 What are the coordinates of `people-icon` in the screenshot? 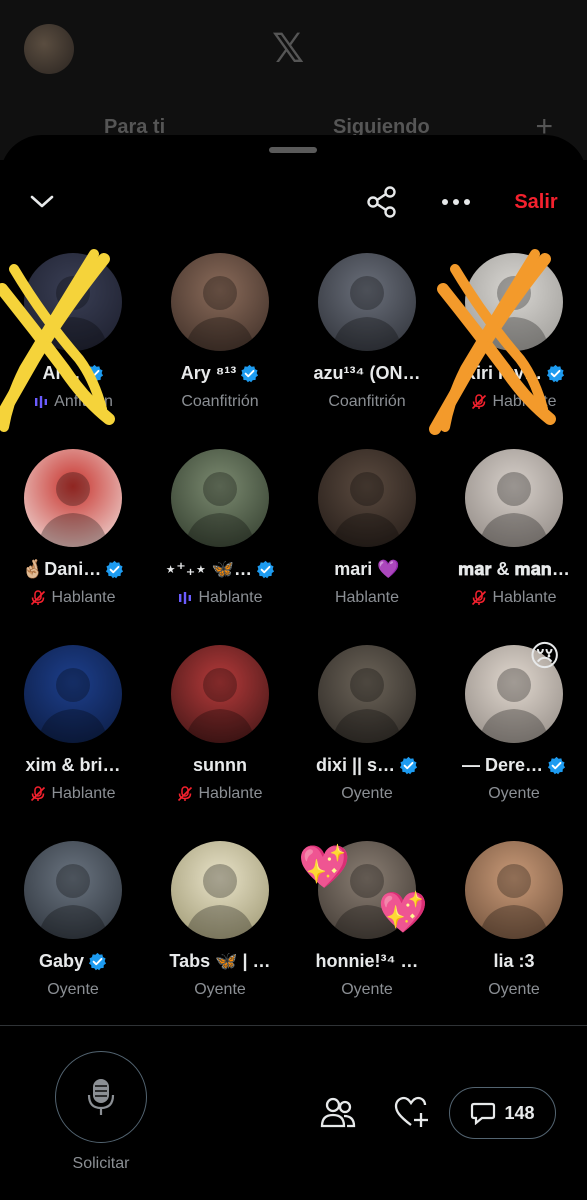 It's located at (338, 1112).